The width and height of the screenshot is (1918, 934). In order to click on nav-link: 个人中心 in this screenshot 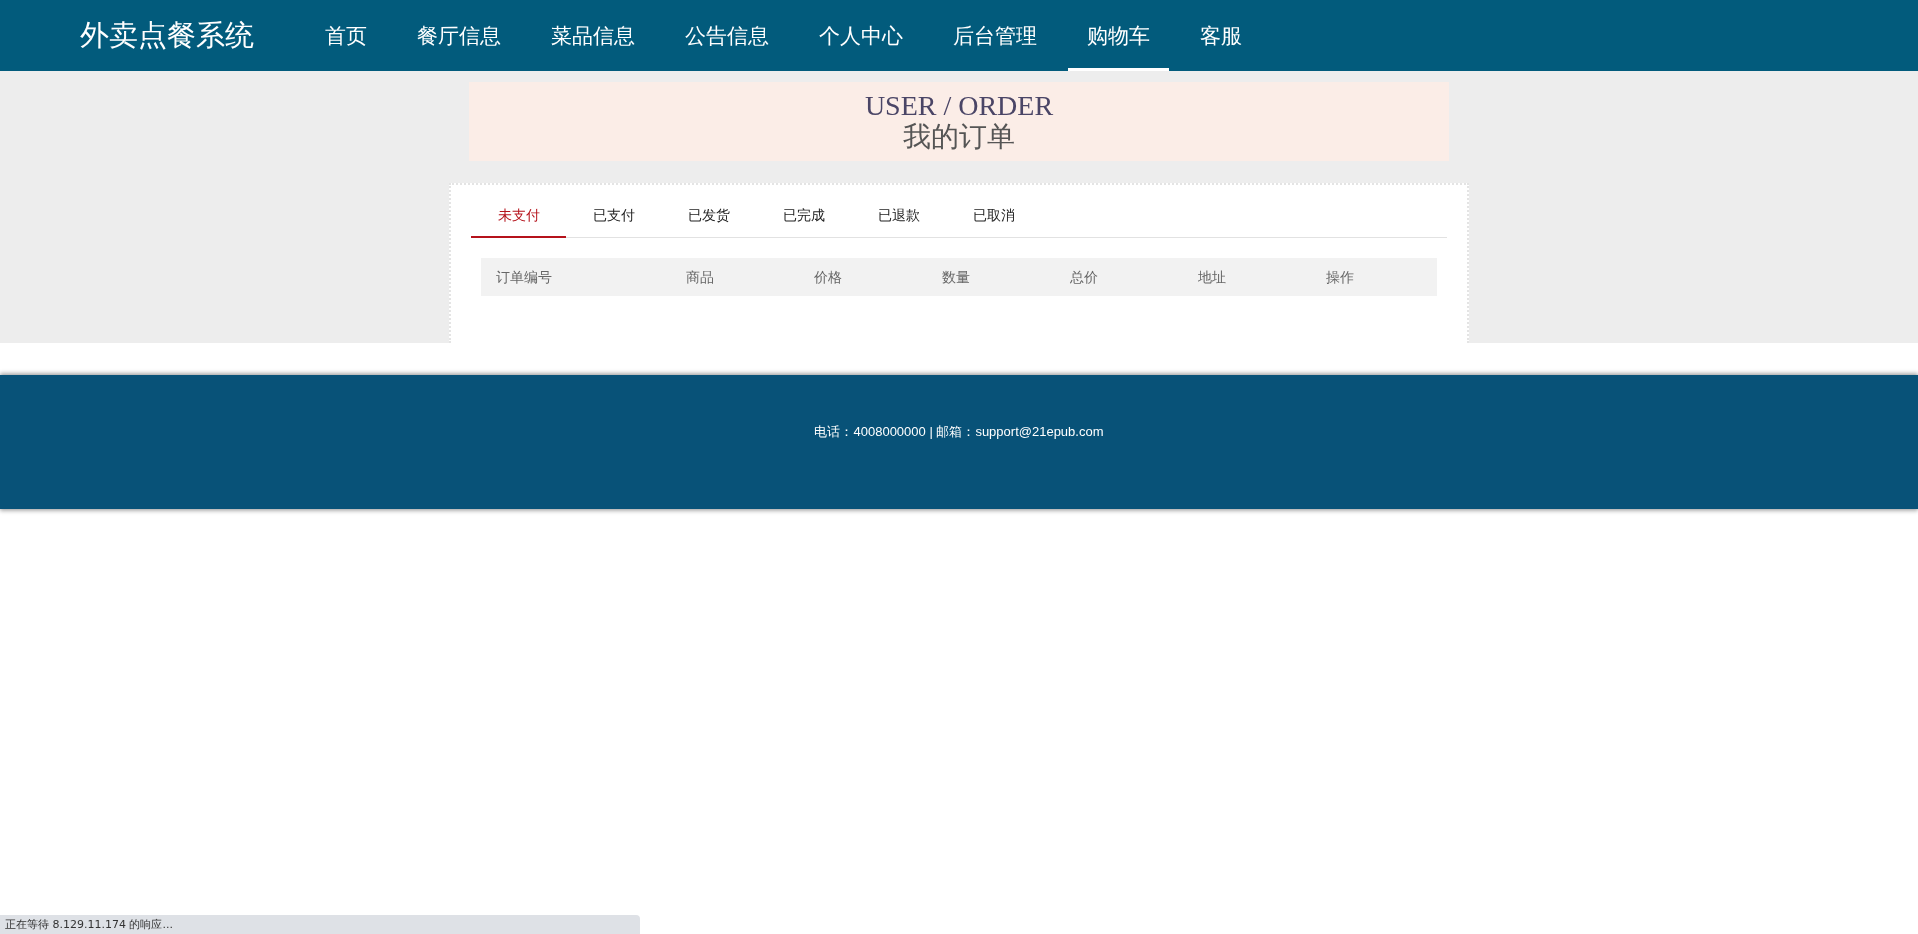, I will do `click(861, 35)`.